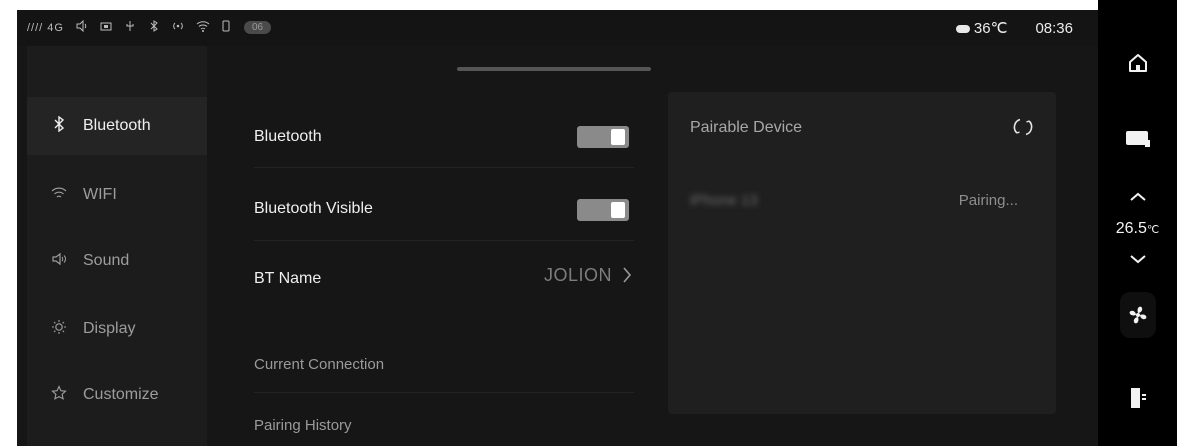  I want to click on sidebar-item-sound: Sound, so click(117, 261).